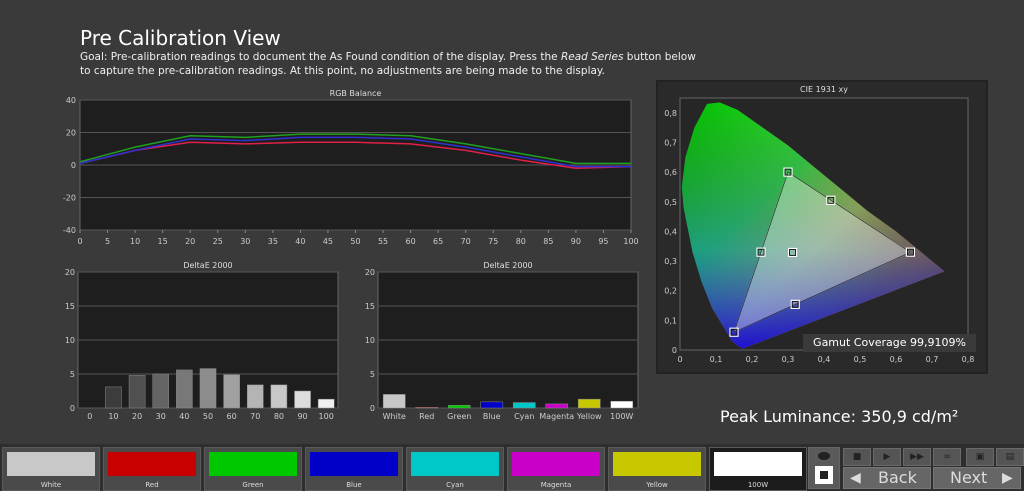 The image size is (1024, 491). What do you see at coordinates (788, 359) in the screenshot?
I see `x-tick-label: 0,3` at bounding box center [788, 359].